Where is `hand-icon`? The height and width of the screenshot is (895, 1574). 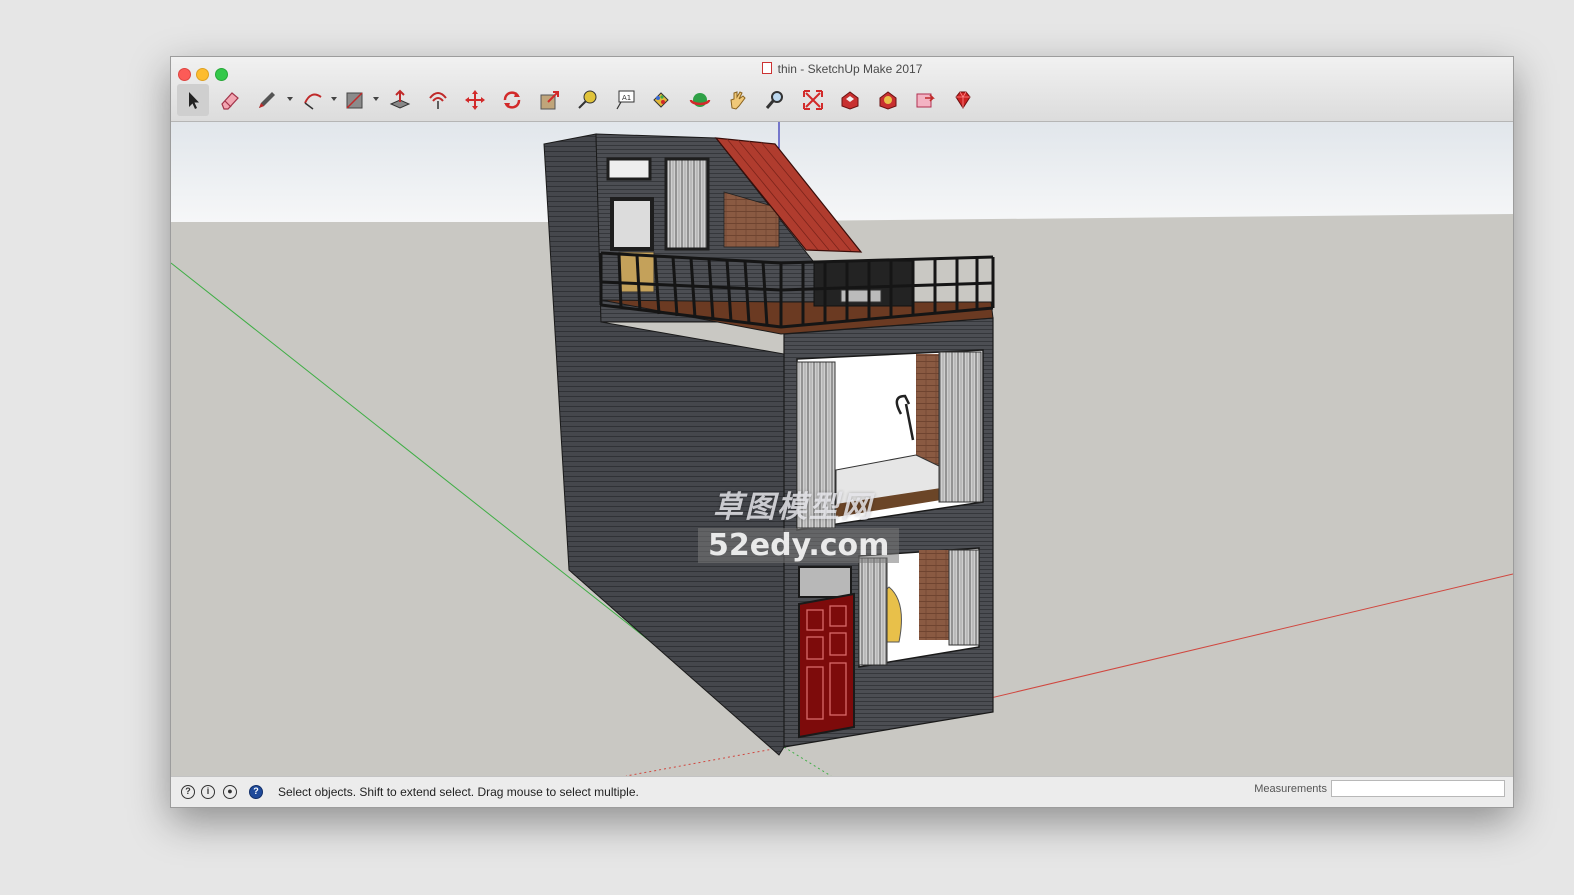
hand-icon is located at coordinates (738, 100).